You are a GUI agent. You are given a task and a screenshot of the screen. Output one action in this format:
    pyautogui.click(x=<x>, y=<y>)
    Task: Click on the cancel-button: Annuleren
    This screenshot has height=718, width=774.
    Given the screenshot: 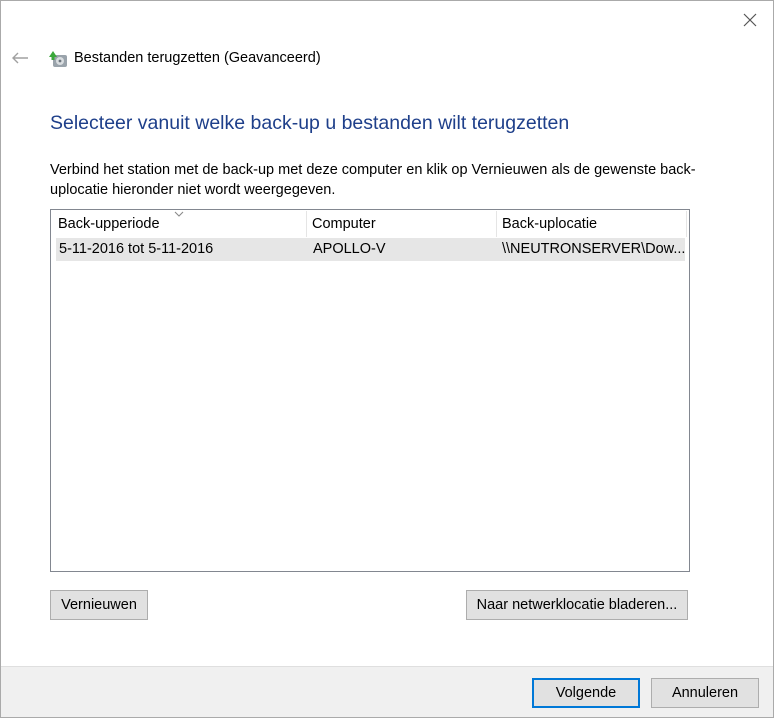 What is the action you would take?
    pyautogui.click(x=705, y=693)
    